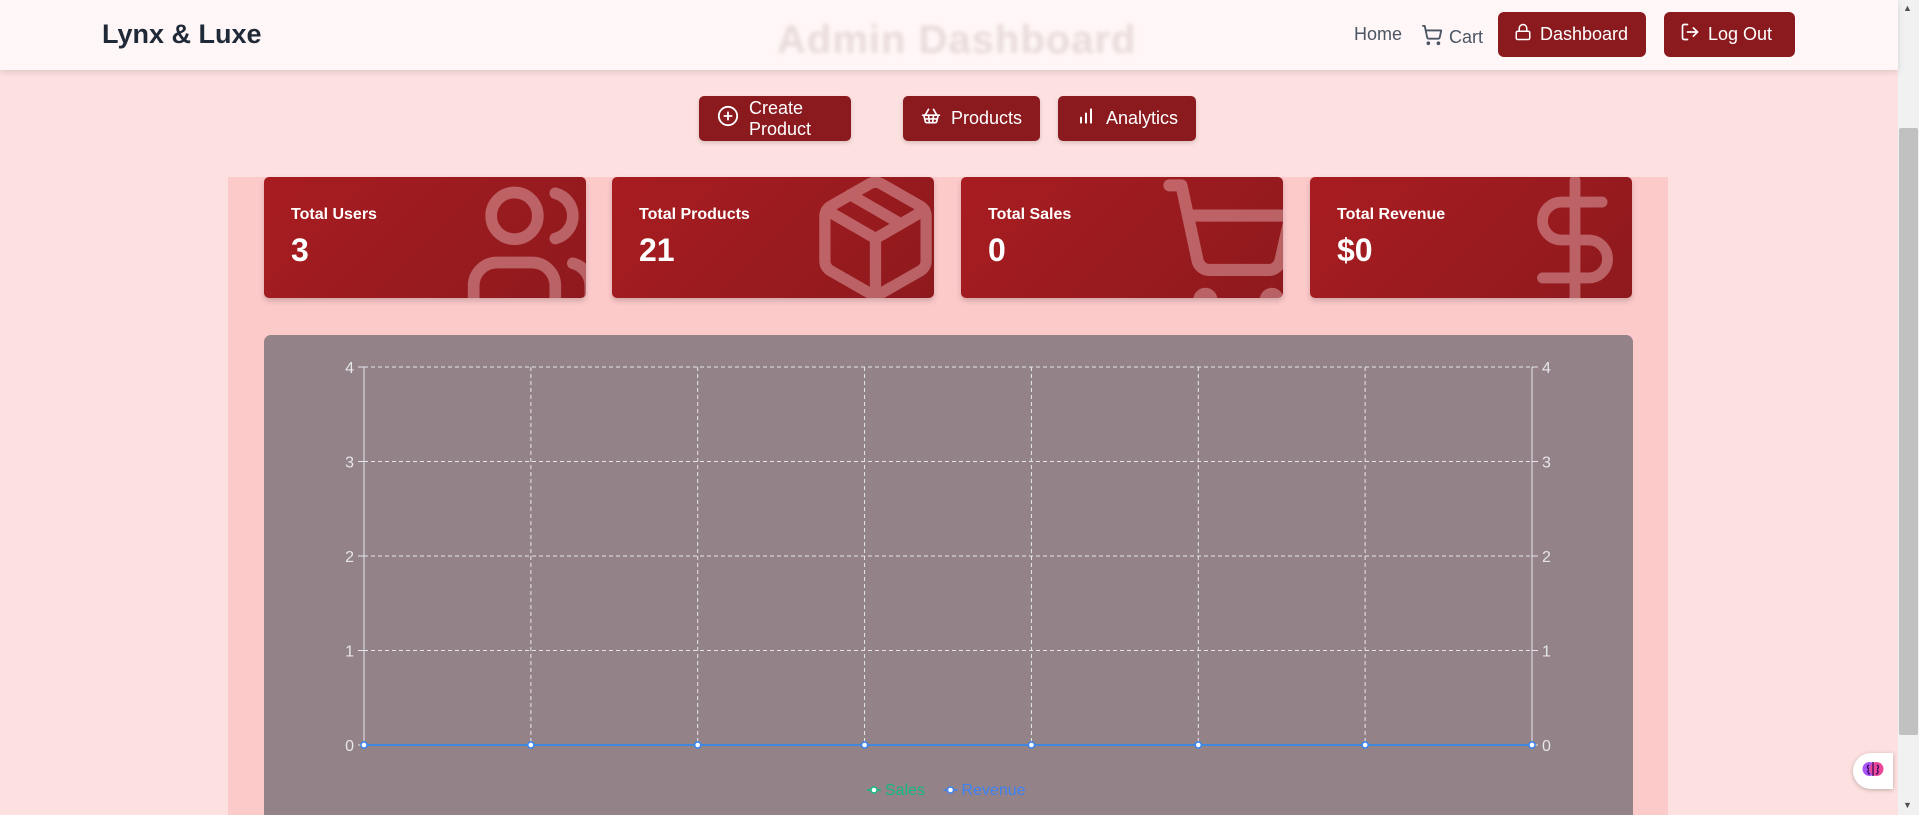  Describe the element at coordinates (1908, 431) in the screenshot. I see `scrollbar-thumb` at that location.